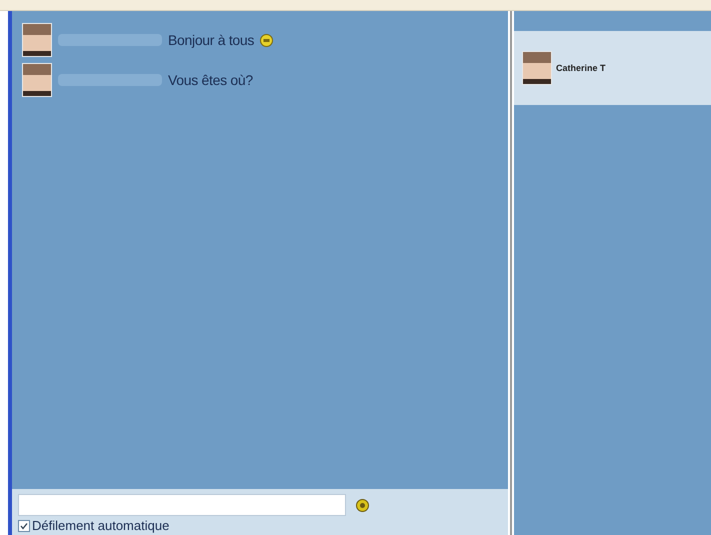  What do you see at coordinates (581, 68) in the screenshot?
I see `user-name: Catherine T` at bounding box center [581, 68].